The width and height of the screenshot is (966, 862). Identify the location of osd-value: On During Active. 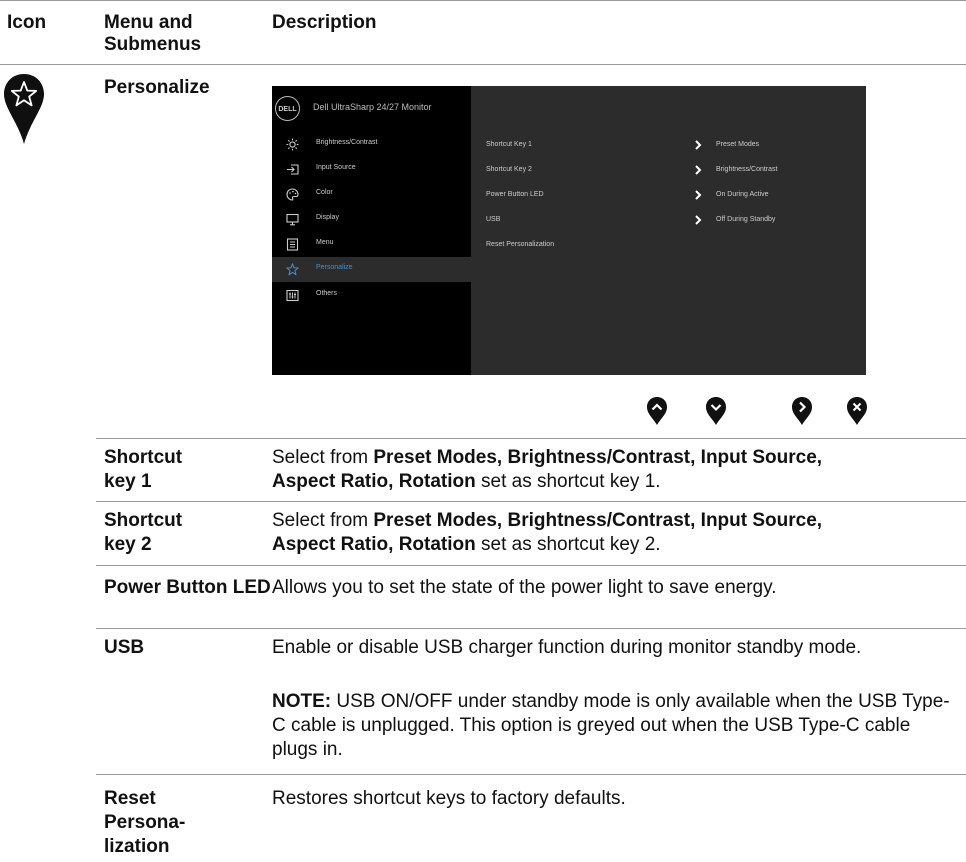
(742, 194).